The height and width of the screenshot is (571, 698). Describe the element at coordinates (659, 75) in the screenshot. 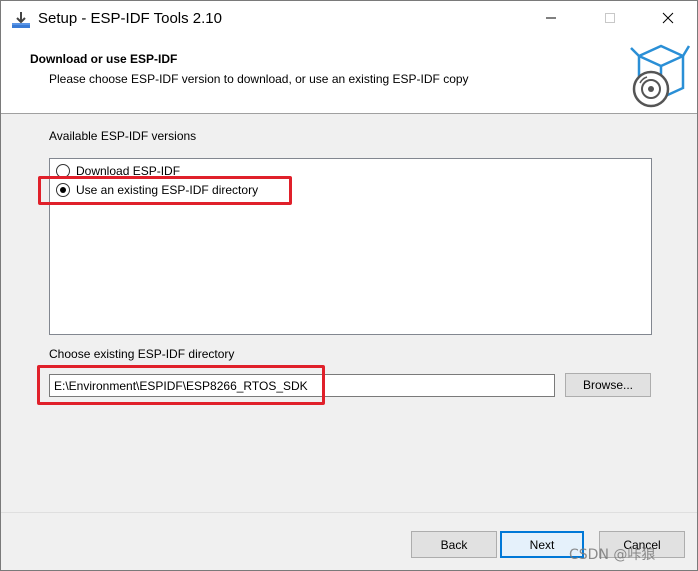

I see `package-disc-icon` at that location.